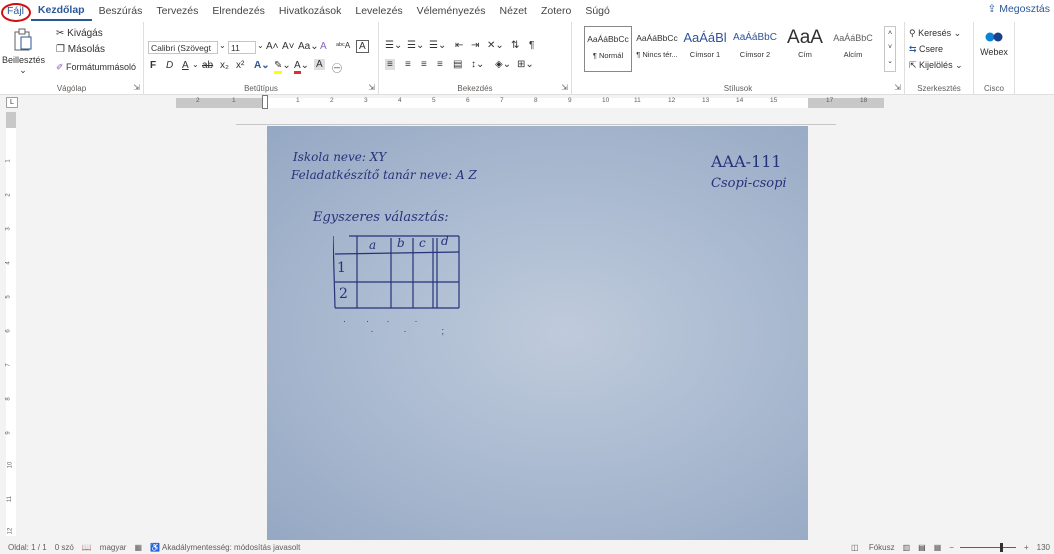 This screenshot has width=1054, height=554. I want to click on tab-home: Kezdőlap, so click(61, 11).